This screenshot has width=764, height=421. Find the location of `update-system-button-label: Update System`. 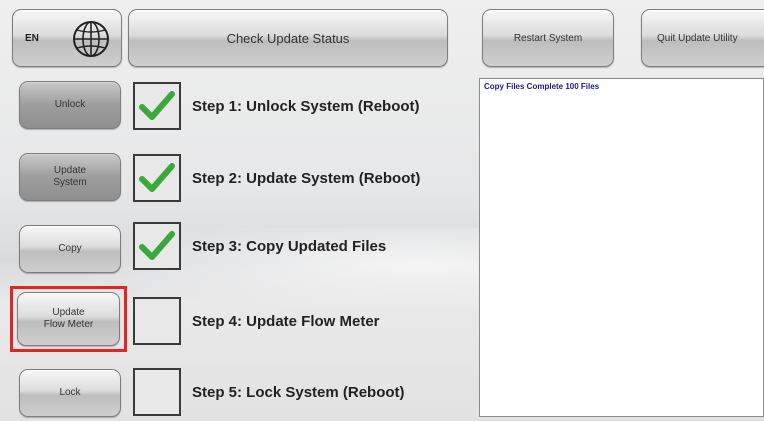

update-system-button-label: Update System is located at coordinates (70, 176).